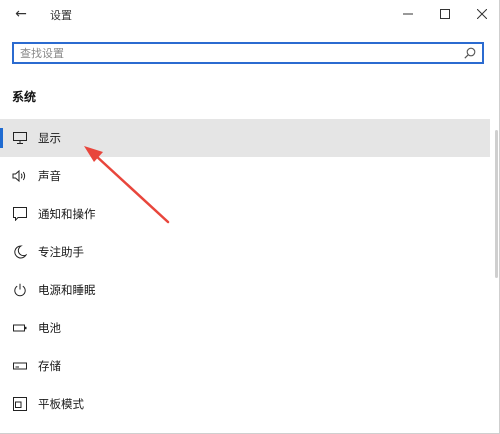 The width and height of the screenshot is (500, 434). I want to click on maximize-icon, so click(445, 14).